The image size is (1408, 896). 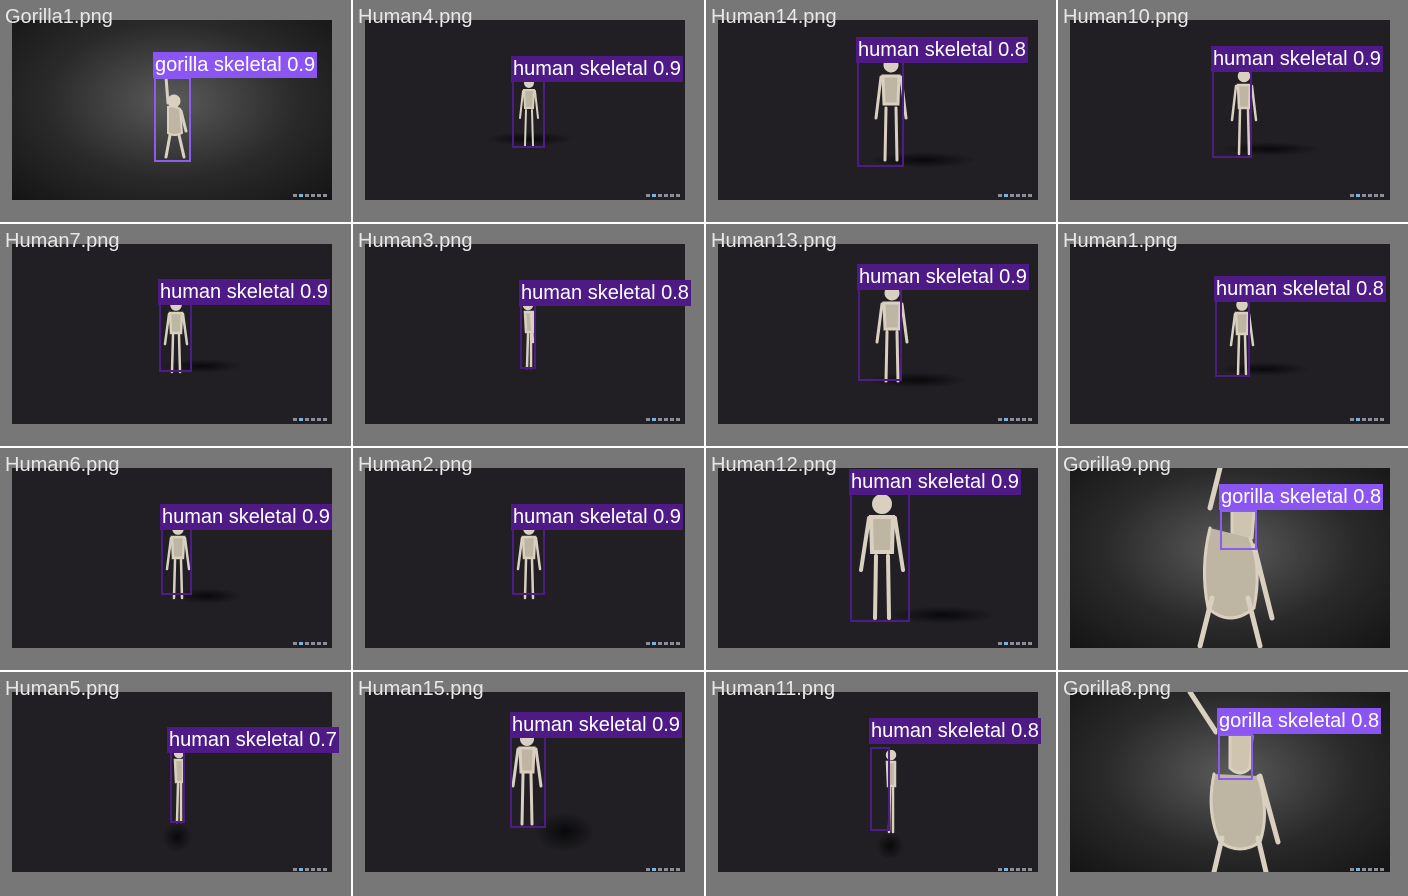 I want to click on image-tile: Human10.png human skeletal 0.9, so click(x=1233, y=111).